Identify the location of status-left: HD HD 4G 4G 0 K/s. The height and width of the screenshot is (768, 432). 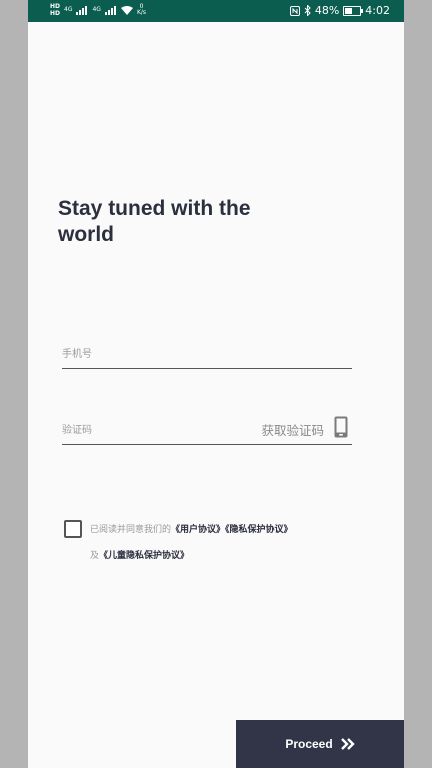
(98, 10).